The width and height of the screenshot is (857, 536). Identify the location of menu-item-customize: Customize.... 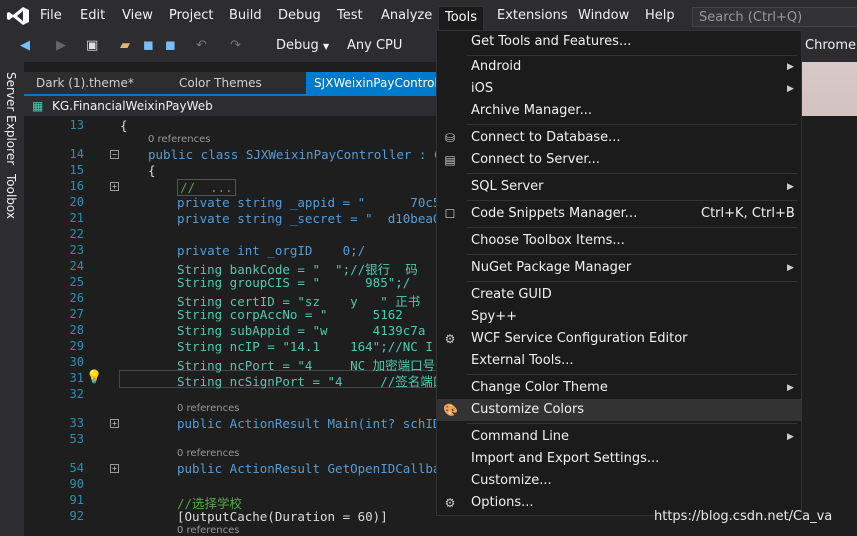
(619, 481).